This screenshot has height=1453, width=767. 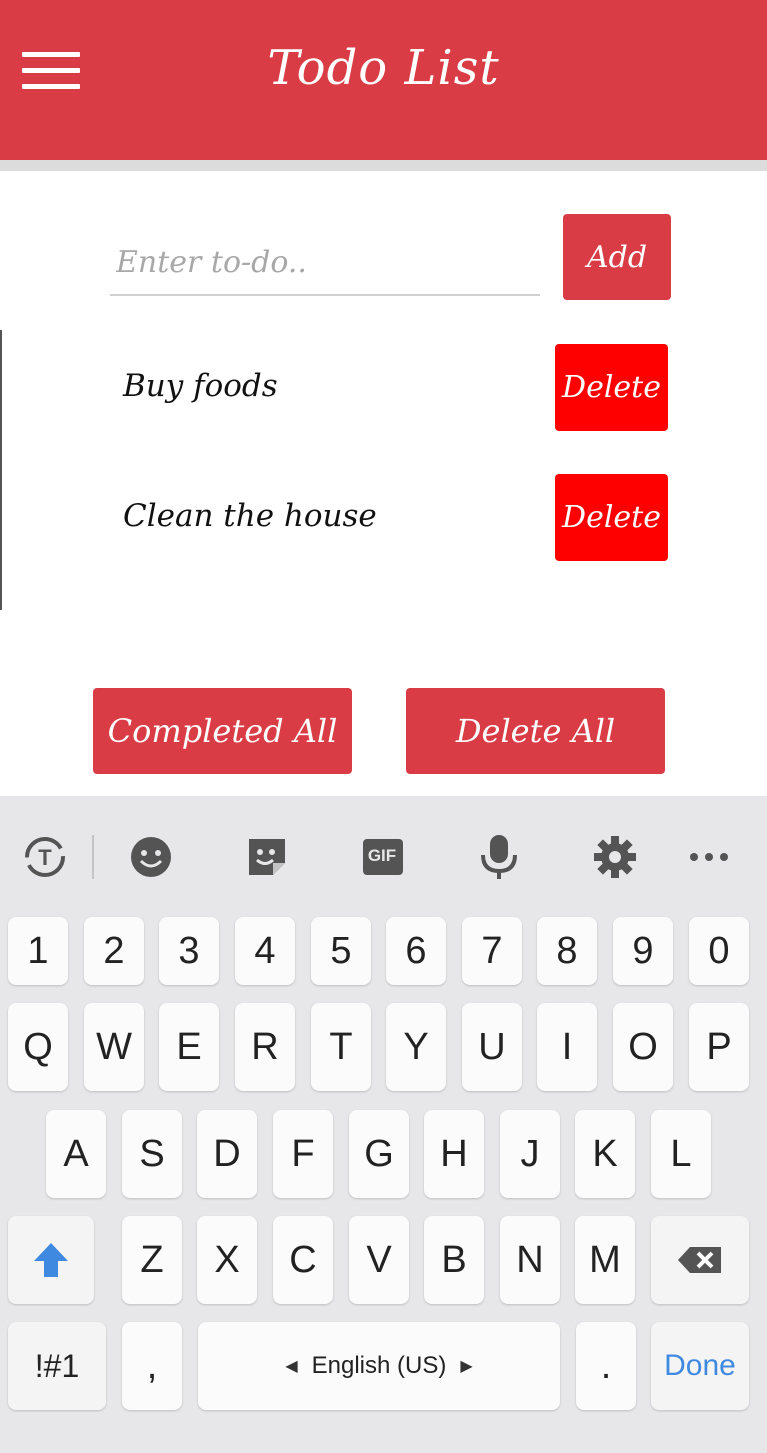 I want to click on add-button: Add, so click(x=617, y=257).